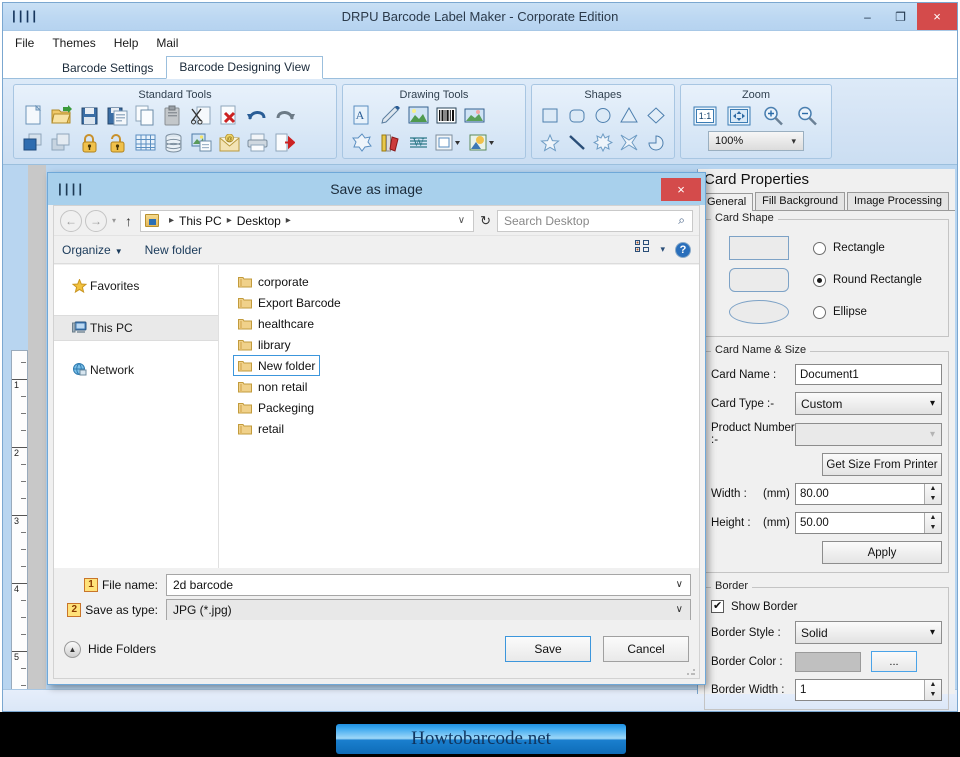 The image size is (960, 757). I want to click on save-icon, so click(89, 115).